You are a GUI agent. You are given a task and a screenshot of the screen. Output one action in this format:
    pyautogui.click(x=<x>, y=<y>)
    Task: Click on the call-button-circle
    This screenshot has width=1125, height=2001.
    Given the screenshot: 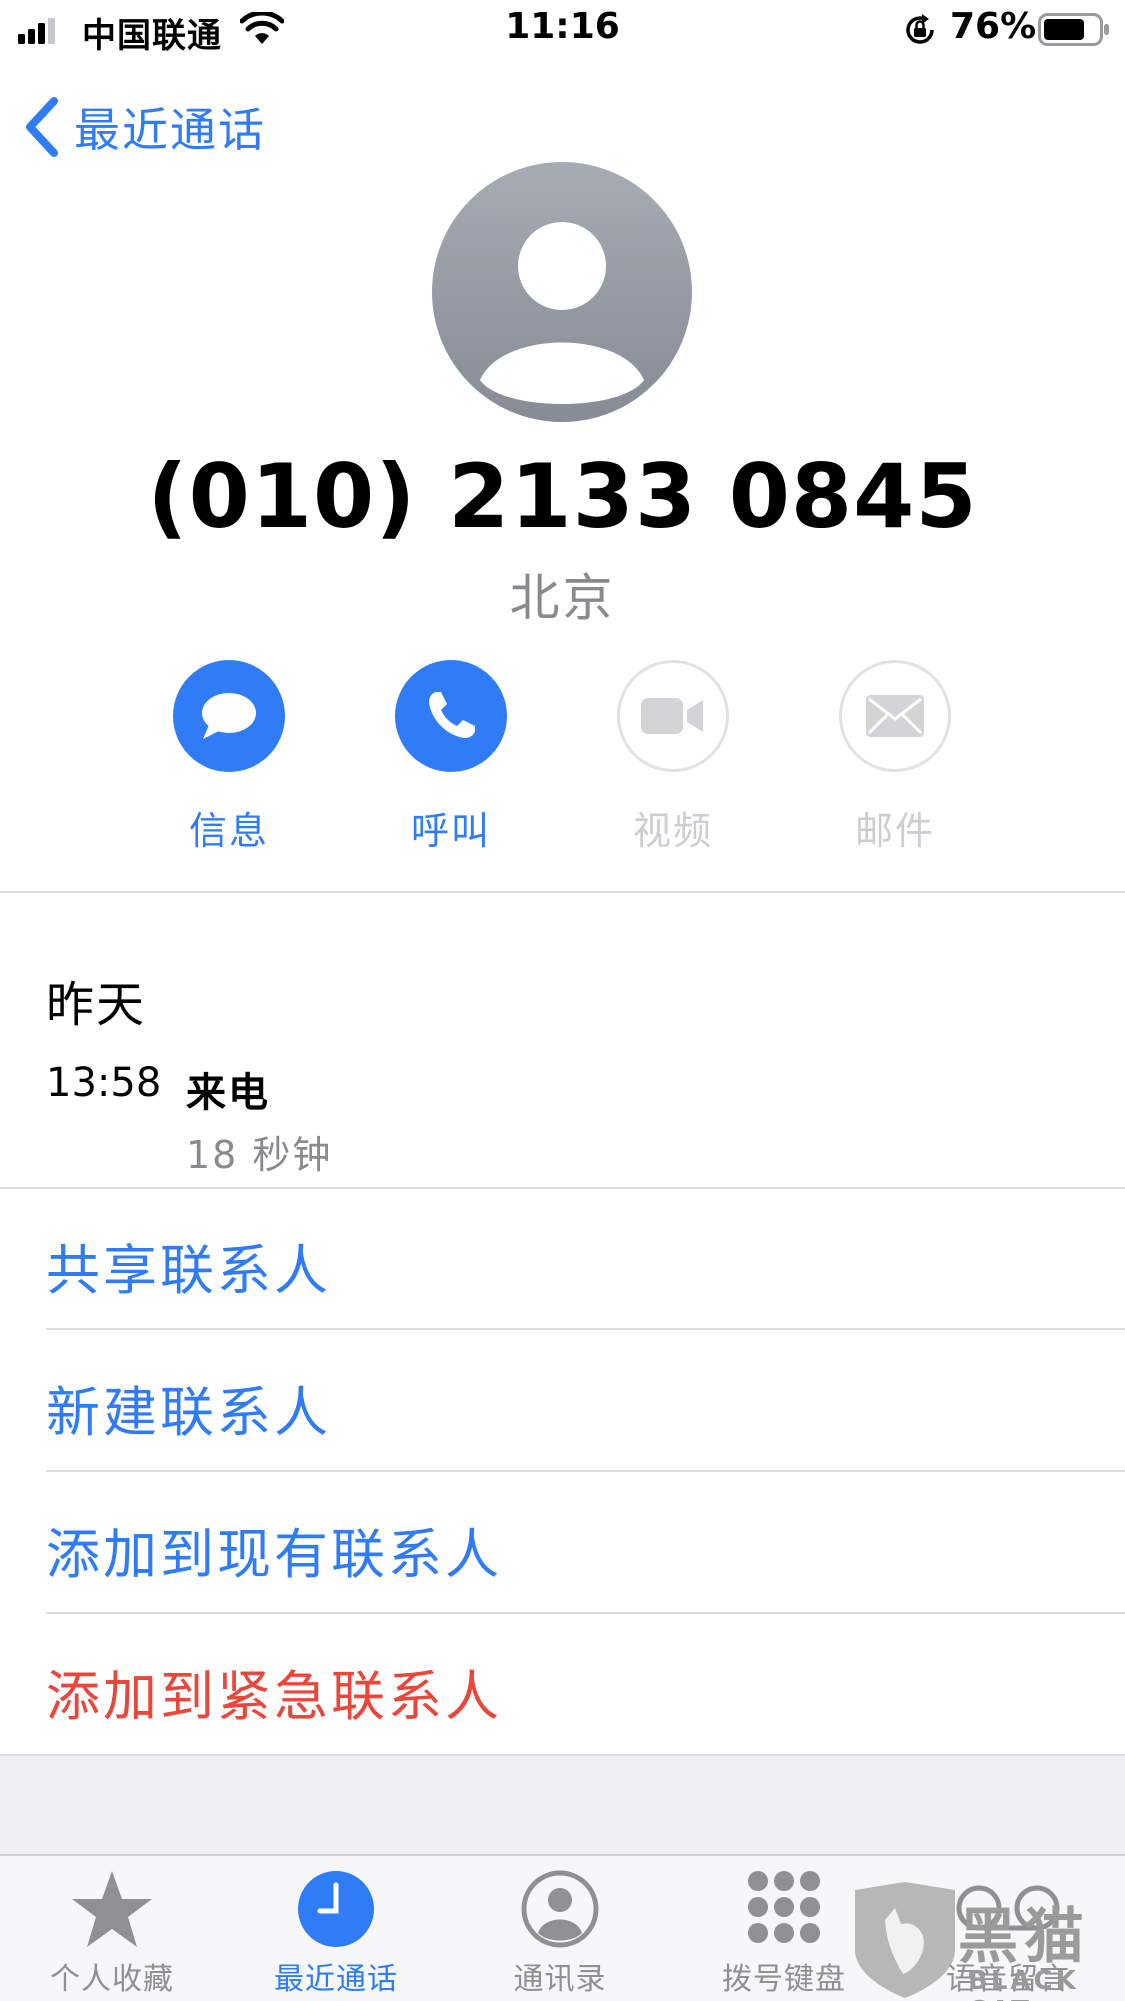 What is the action you would take?
    pyautogui.click(x=451, y=716)
    